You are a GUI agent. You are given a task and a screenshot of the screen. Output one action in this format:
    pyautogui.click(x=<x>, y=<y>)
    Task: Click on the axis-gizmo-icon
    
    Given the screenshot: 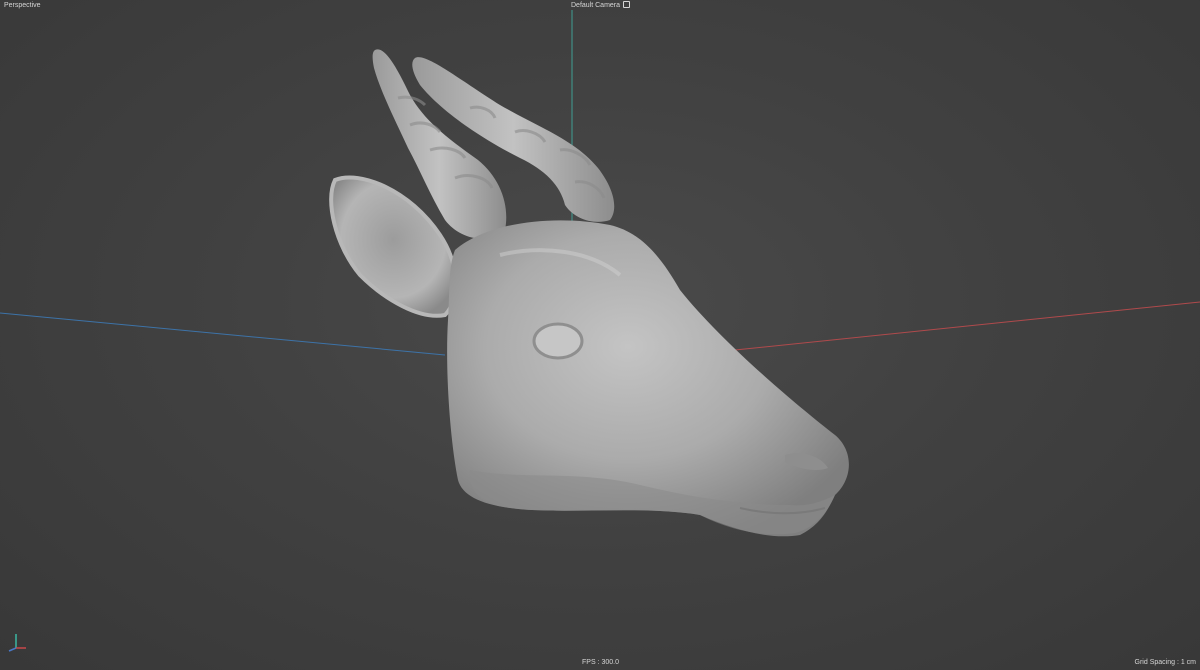 What is the action you would take?
    pyautogui.click(x=17, y=643)
    